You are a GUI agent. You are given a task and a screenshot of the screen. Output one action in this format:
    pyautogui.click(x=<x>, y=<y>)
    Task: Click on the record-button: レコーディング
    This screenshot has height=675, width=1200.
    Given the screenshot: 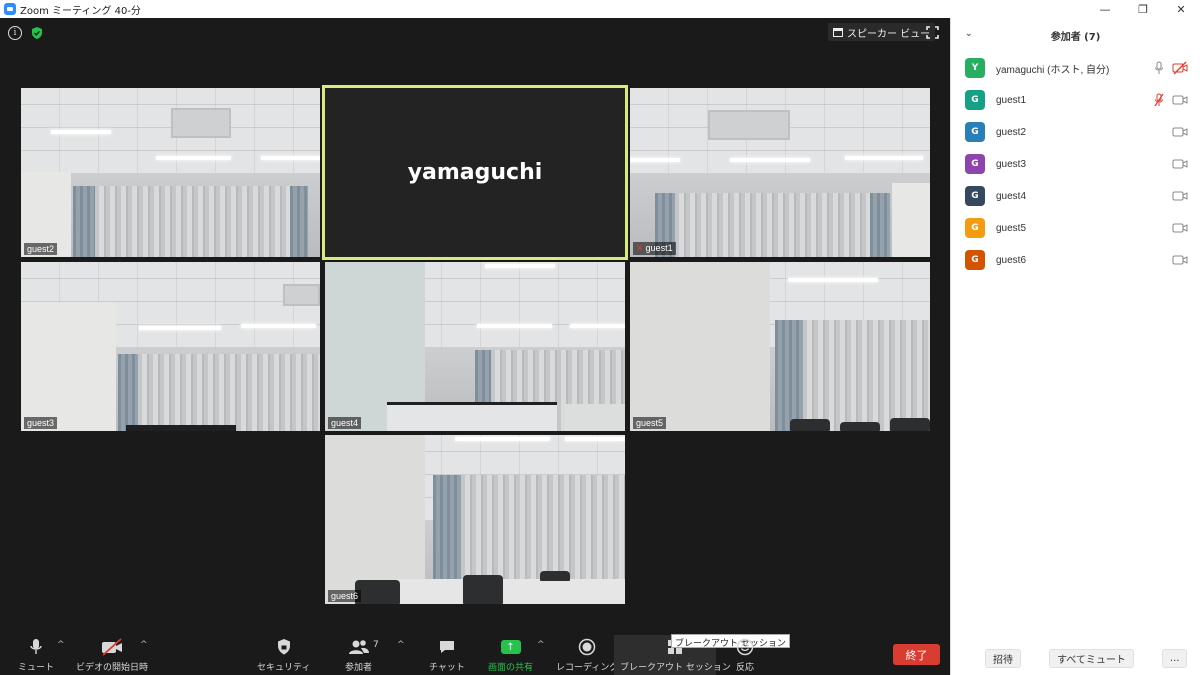 What is the action you would take?
    pyautogui.click(x=587, y=654)
    